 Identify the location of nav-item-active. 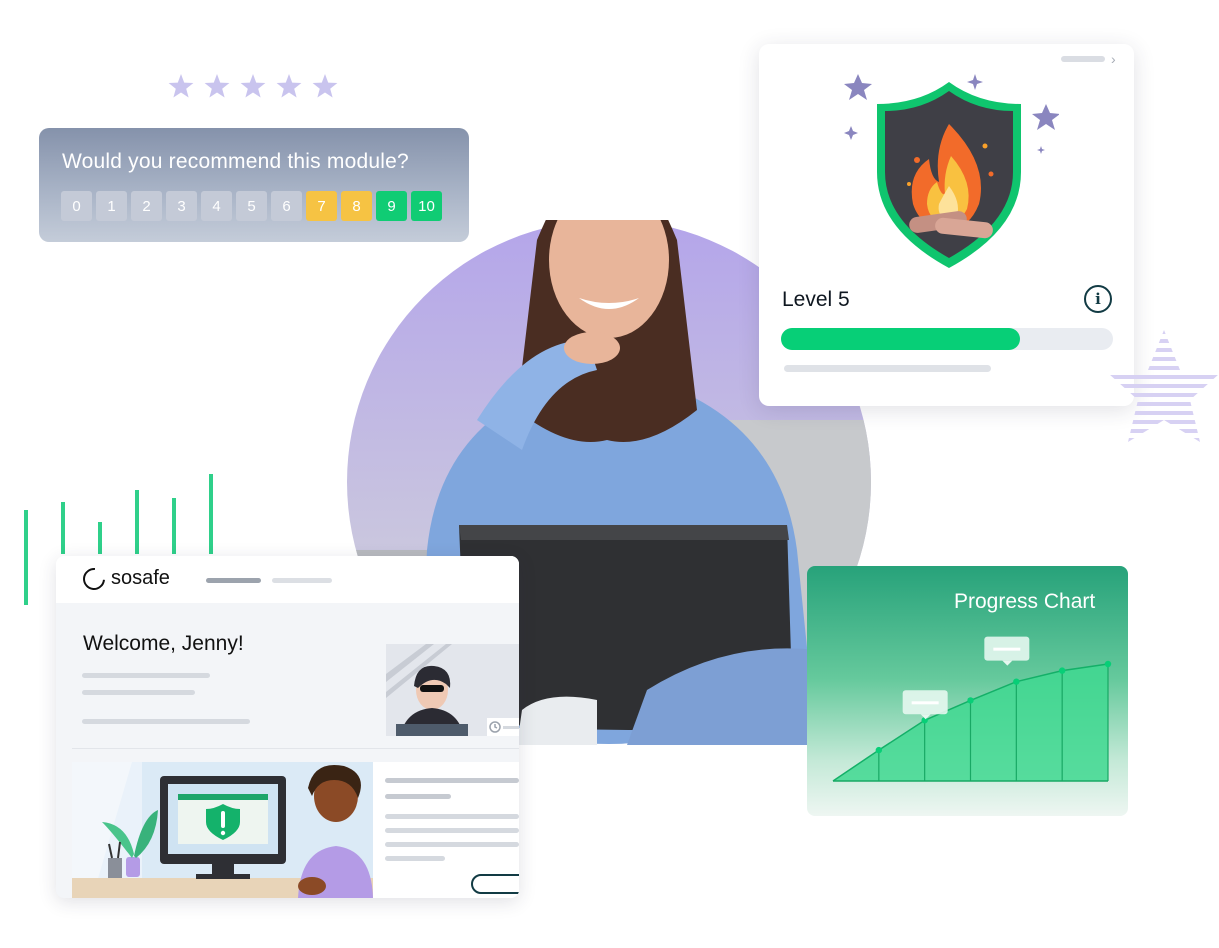
(233, 580).